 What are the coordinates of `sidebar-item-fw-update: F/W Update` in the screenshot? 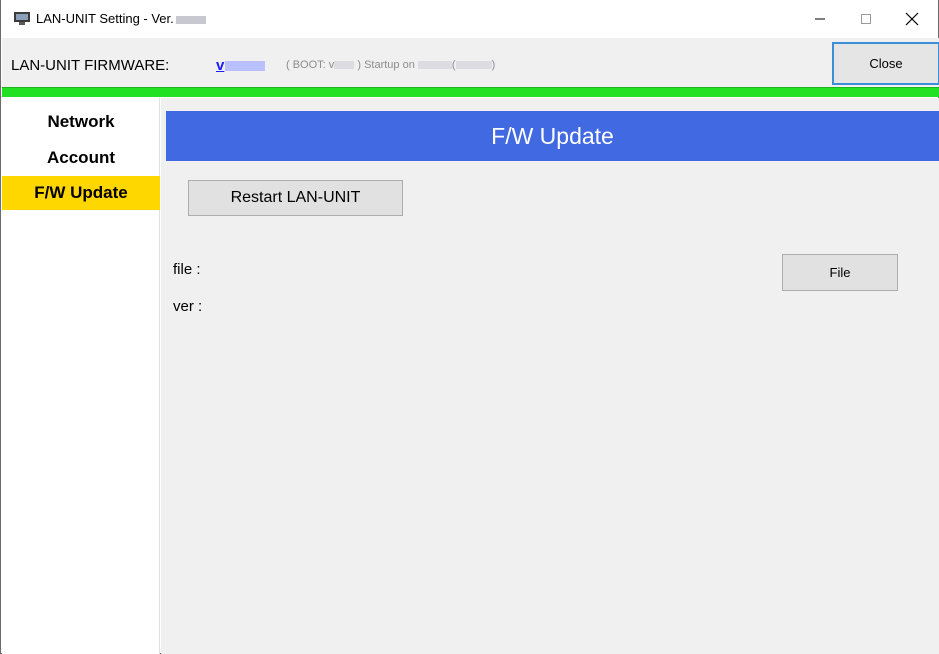 It's located at (81, 193).